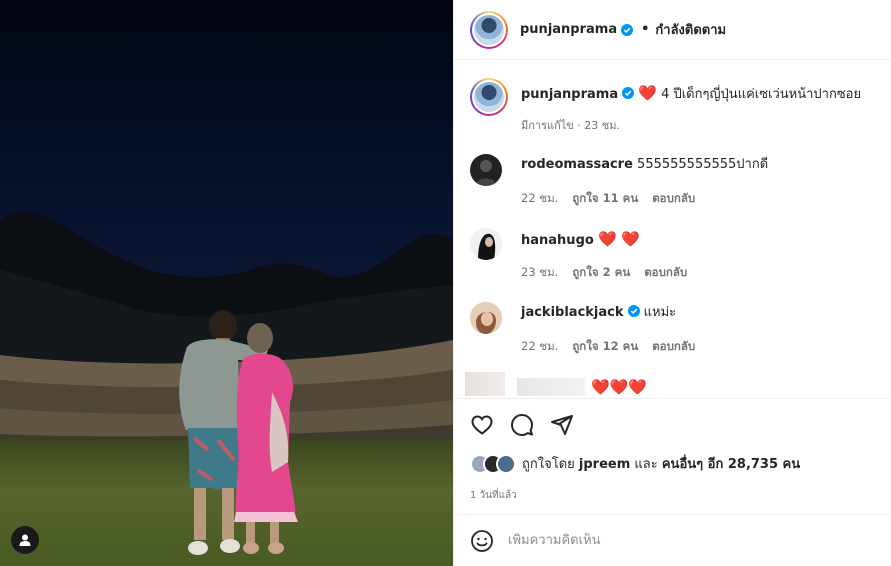  Describe the element at coordinates (506, 463) in the screenshot. I see `liker-avatar` at that location.